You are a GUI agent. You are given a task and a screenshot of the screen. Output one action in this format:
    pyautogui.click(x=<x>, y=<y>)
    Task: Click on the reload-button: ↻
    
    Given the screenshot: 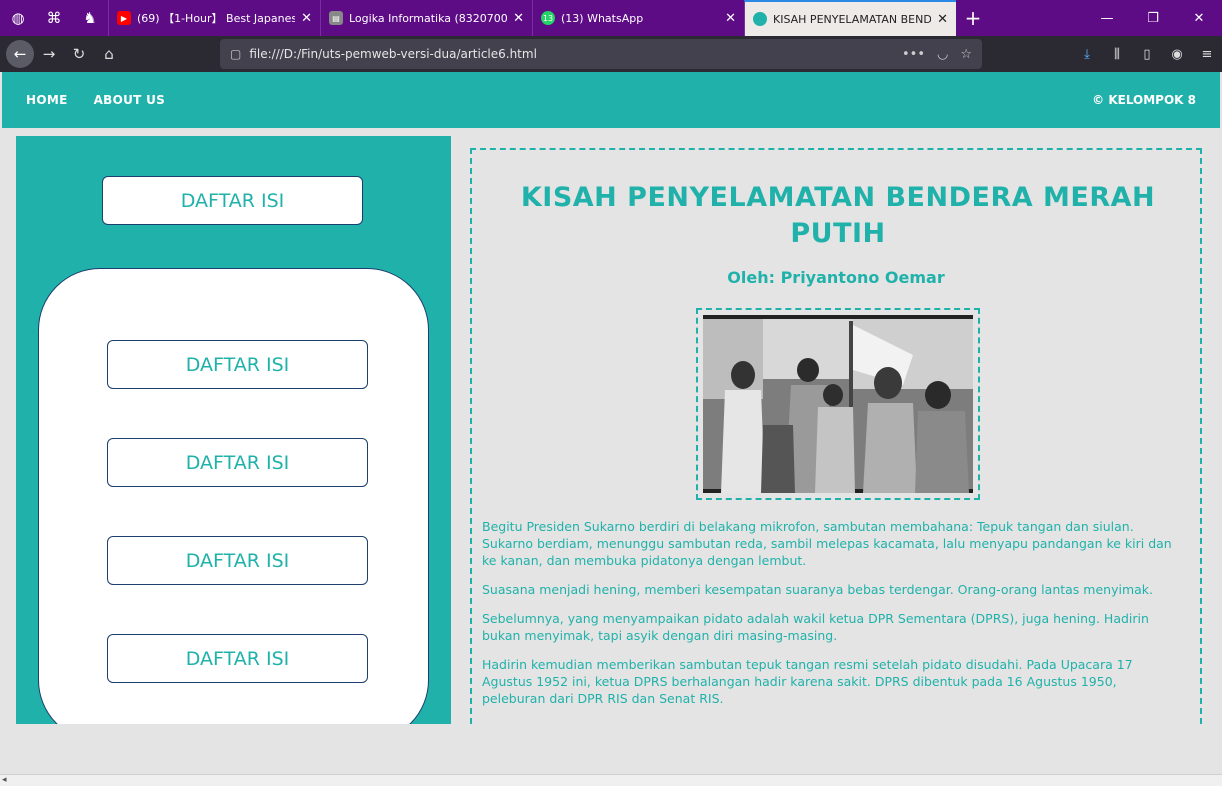 What is the action you would take?
    pyautogui.click(x=79, y=54)
    